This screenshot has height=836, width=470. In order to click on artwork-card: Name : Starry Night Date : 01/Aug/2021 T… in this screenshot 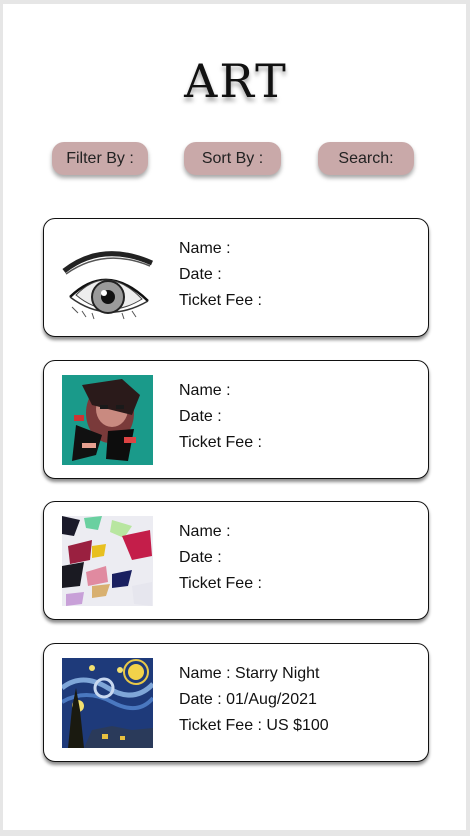, I will do `click(236, 702)`.